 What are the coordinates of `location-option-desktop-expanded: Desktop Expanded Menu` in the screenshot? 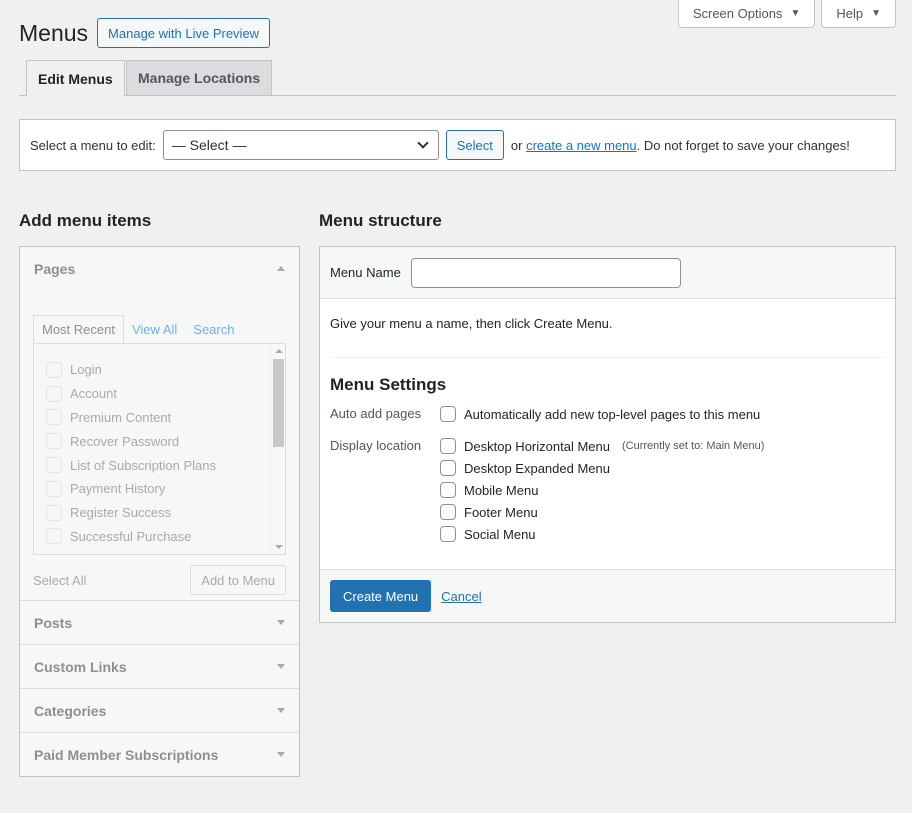 It's located at (602, 468).